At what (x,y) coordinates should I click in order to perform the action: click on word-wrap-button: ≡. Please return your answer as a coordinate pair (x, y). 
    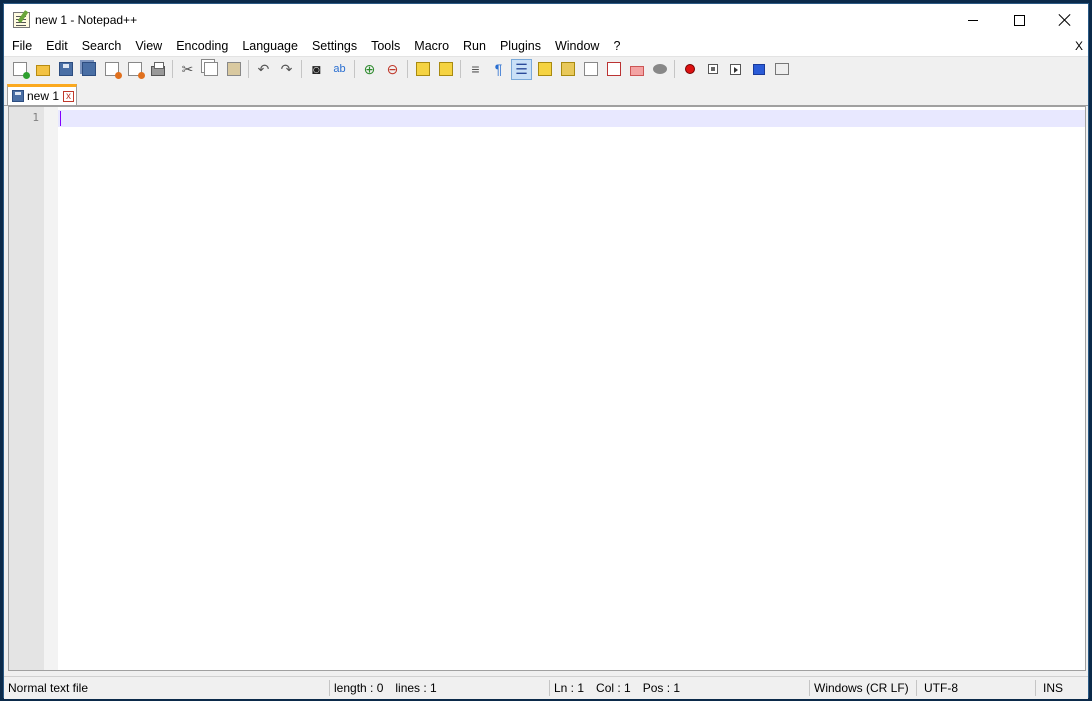
    Looking at the image, I should click on (475, 69).